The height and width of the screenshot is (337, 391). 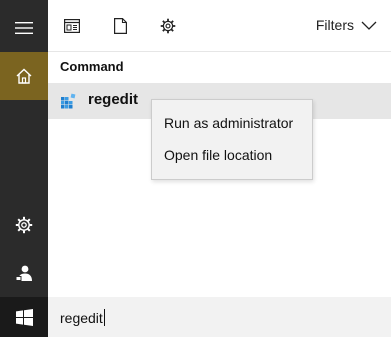 I want to click on chevron-down-icon, so click(x=369, y=25).